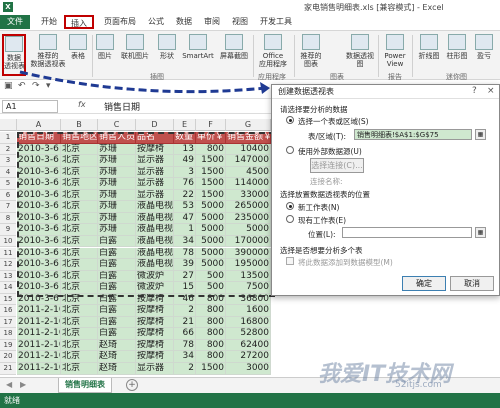 This screenshot has width=500, height=408. Describe the element at coordinates (360, 51) in the screenshot. I see `pivot-chart-button: 数据透视图` at that location.